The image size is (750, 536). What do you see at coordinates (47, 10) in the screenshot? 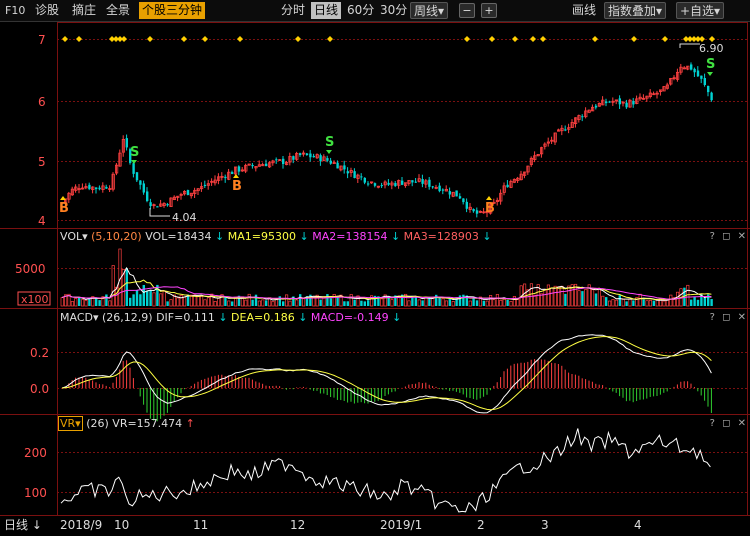
I see `diagnose-button: 诊股` at bounding box center [47, 10].